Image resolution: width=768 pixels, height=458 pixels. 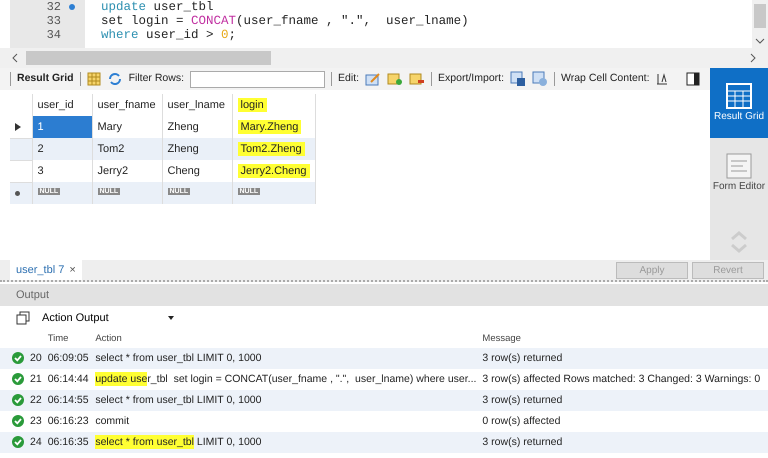 What do you see at coordinates (184, 170) in the screenshot?
I see `table-cell: Cheng` at bounding box center [184, 170].